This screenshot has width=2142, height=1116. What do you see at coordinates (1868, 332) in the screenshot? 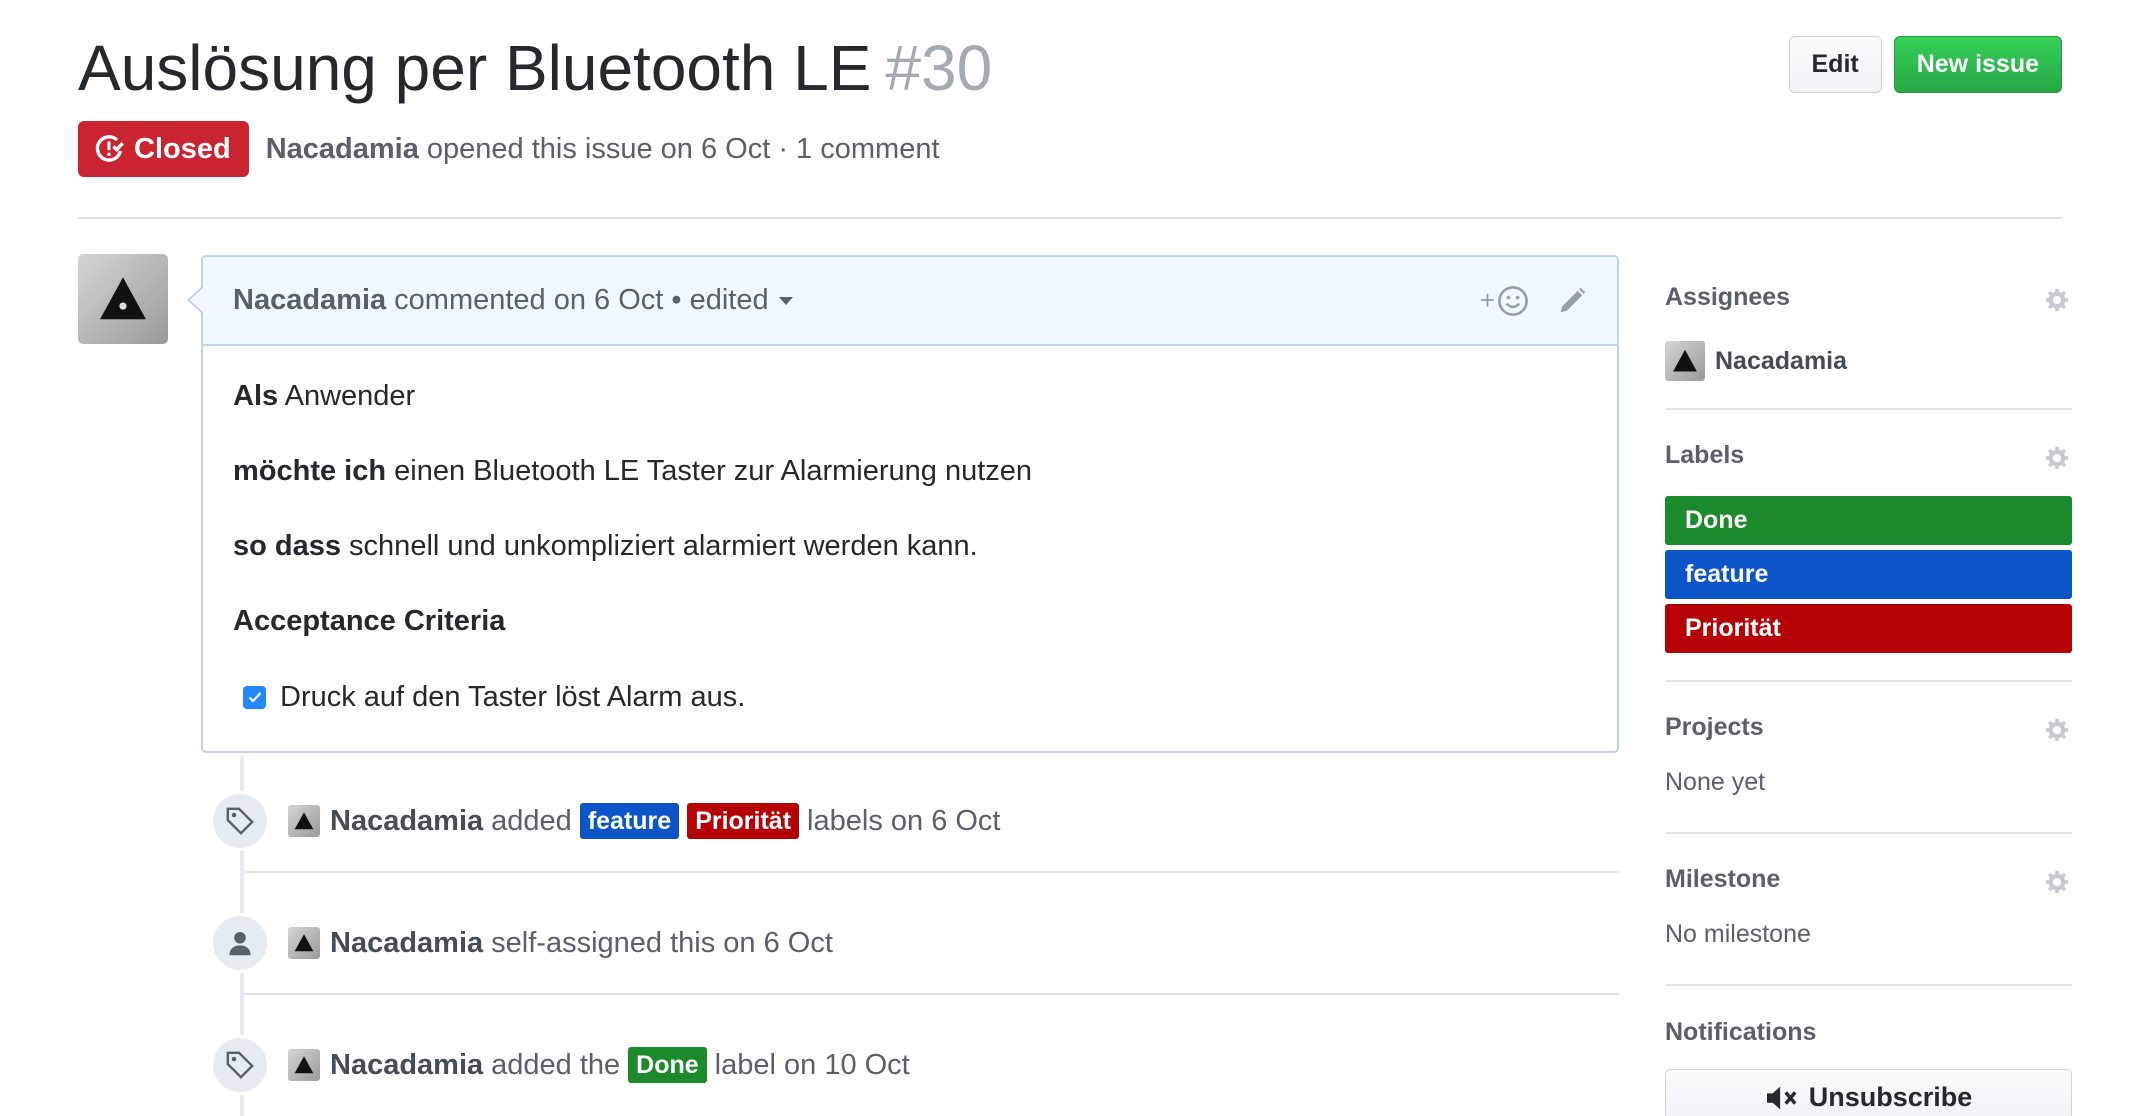
I see `sidebar-assignees: Assignees Nacadamia` at bounding box center [1868, 332].